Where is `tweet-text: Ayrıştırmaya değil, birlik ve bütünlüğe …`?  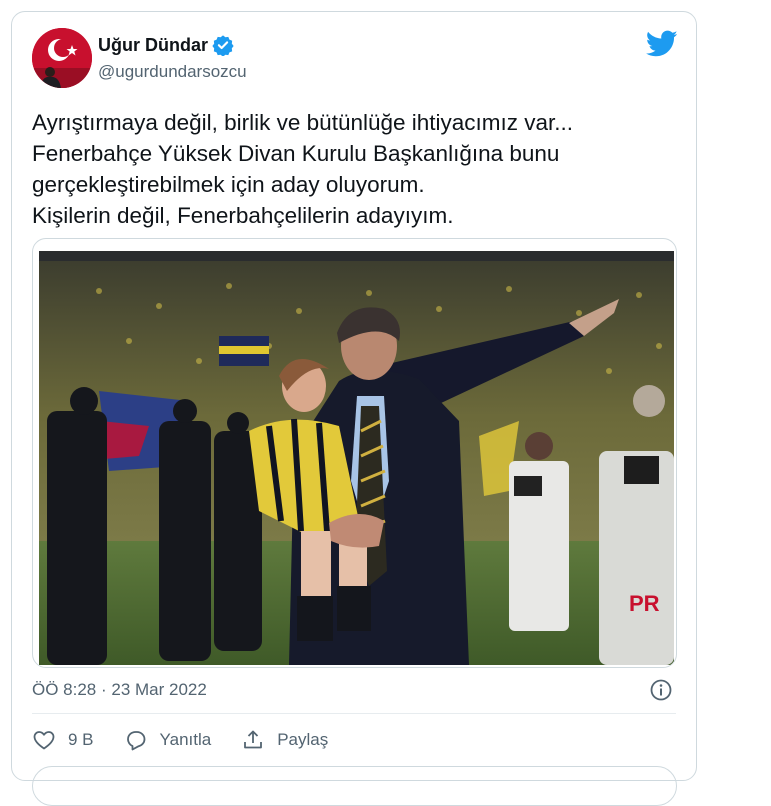
tweet-text: Ayrıştırmaya değil, birlik ve bütünlüğe … is located at coordinates (352, 169).